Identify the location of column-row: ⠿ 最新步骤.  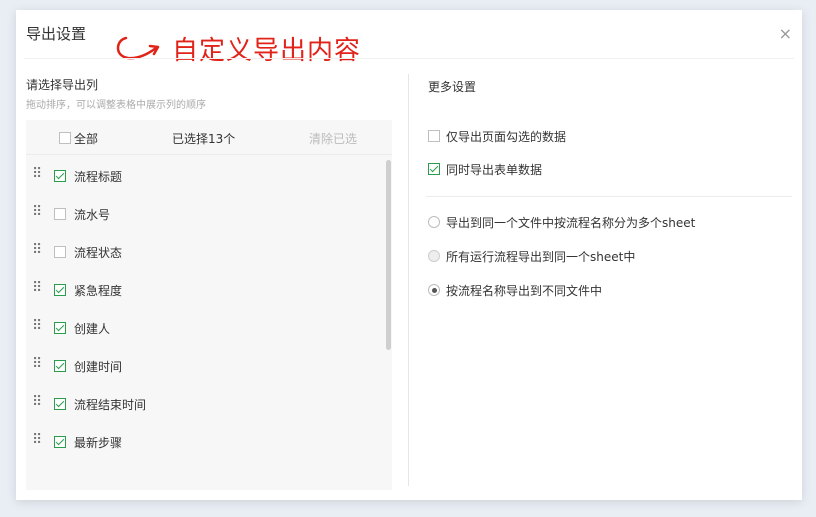
(206, 441).